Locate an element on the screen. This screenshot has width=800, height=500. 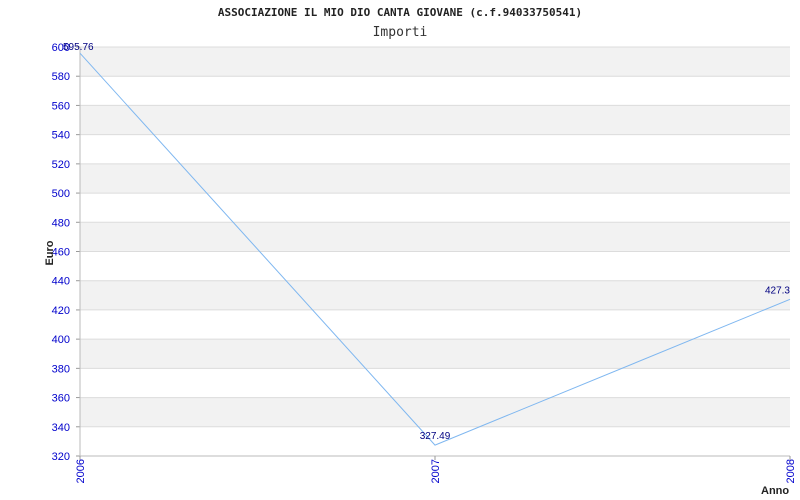
y-tick-label: 480 is located at coordinates (61, 223).